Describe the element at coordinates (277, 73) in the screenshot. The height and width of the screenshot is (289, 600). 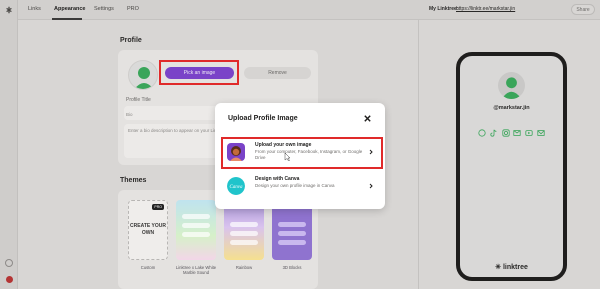
I see `remove-image-button: Remove` at that location.